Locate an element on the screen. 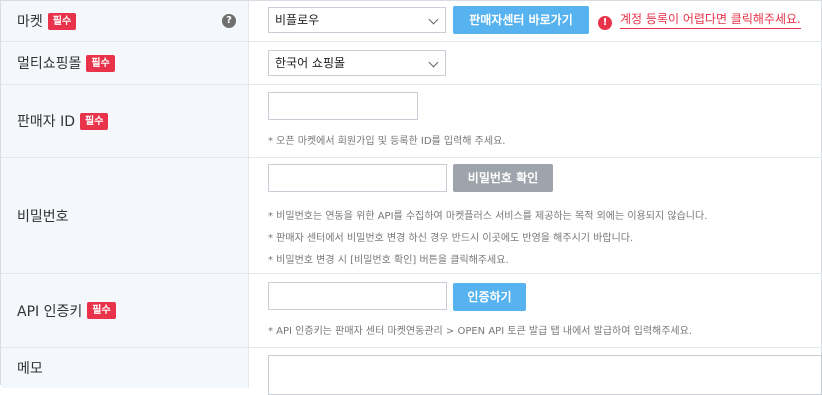  row-memo: 메모 is located at coordinates (411, 371).